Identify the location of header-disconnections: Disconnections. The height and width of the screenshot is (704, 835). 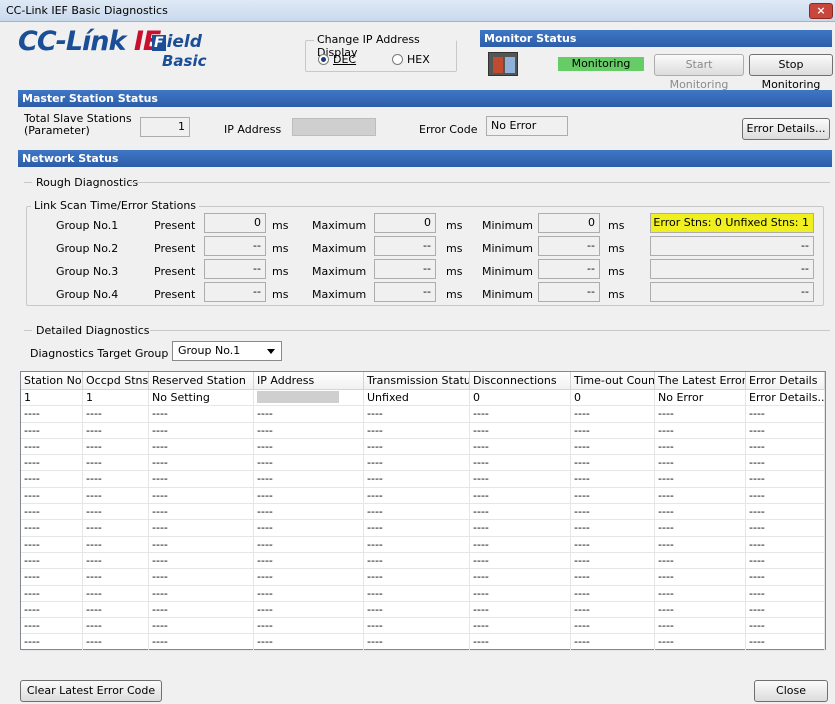
(520, 380).